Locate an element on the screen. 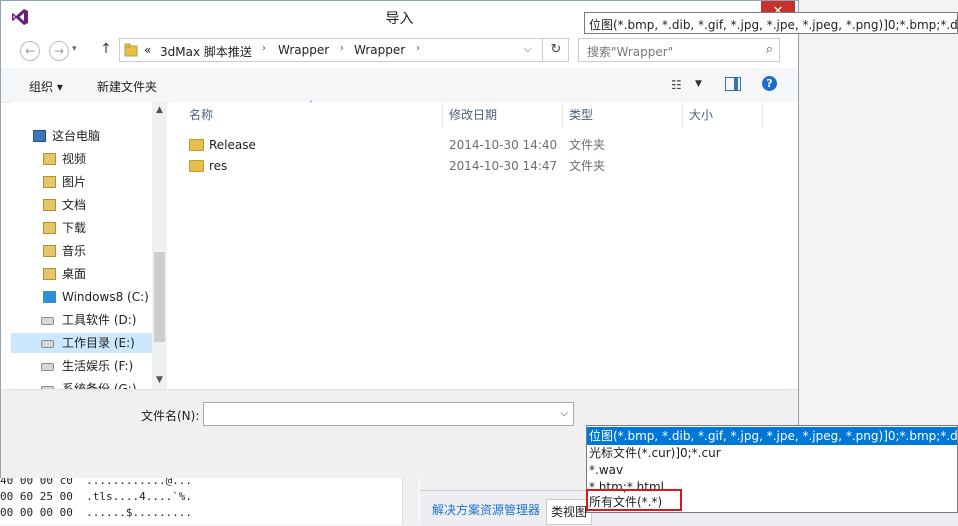  tab-solution-explorer: 解决方案资源管理器 is located at coordinates (486, 509).